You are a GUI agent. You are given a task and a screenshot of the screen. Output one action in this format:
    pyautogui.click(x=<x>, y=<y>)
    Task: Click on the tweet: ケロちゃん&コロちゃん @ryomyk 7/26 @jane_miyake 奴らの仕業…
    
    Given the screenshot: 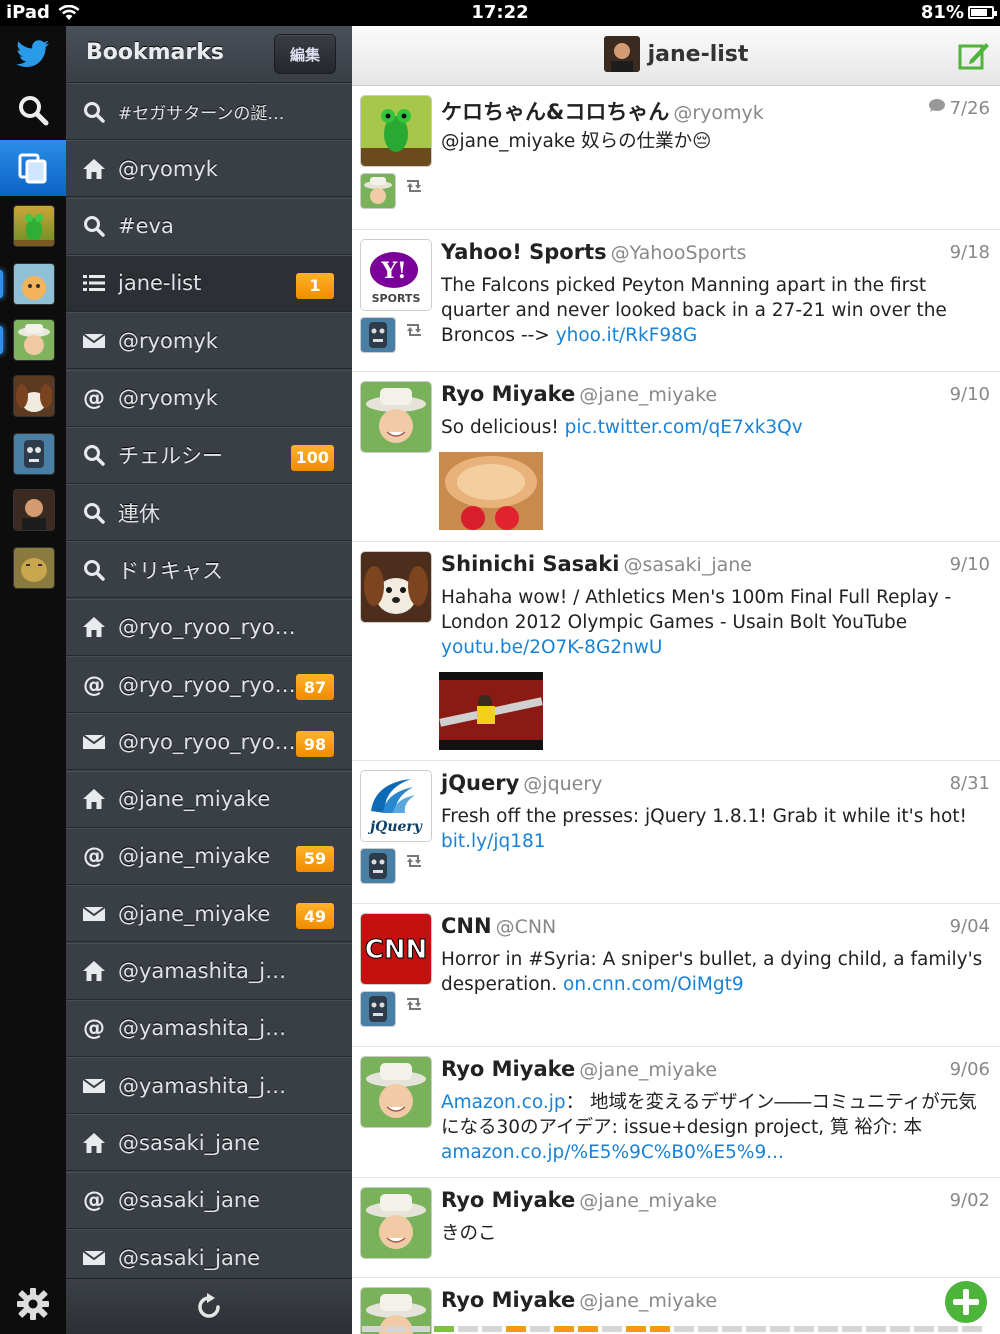 What is the action you would take?
    pyautogui.click(x=676, y=158)
    